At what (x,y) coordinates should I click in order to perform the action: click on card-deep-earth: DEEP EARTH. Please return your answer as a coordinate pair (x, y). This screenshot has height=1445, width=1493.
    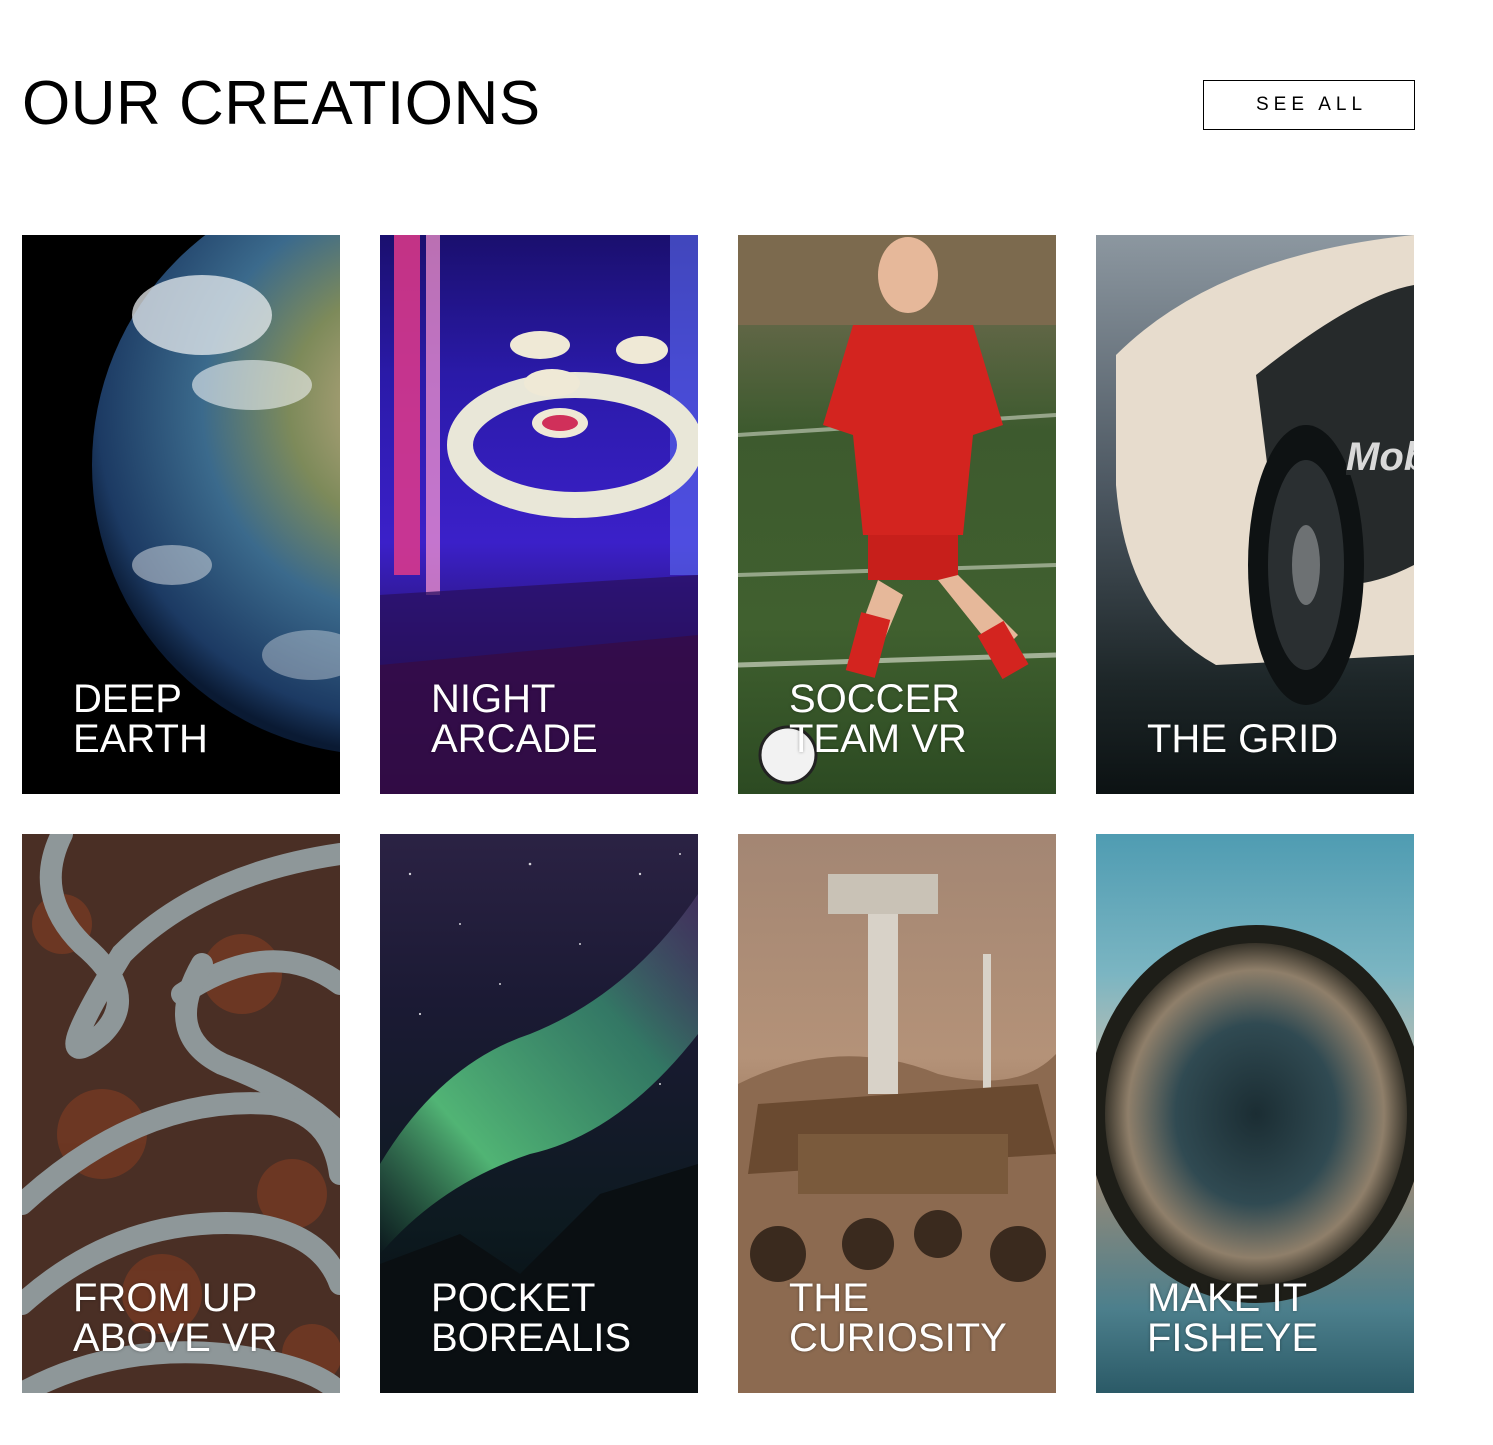
    Looking at the image, I should click on (181, 514).